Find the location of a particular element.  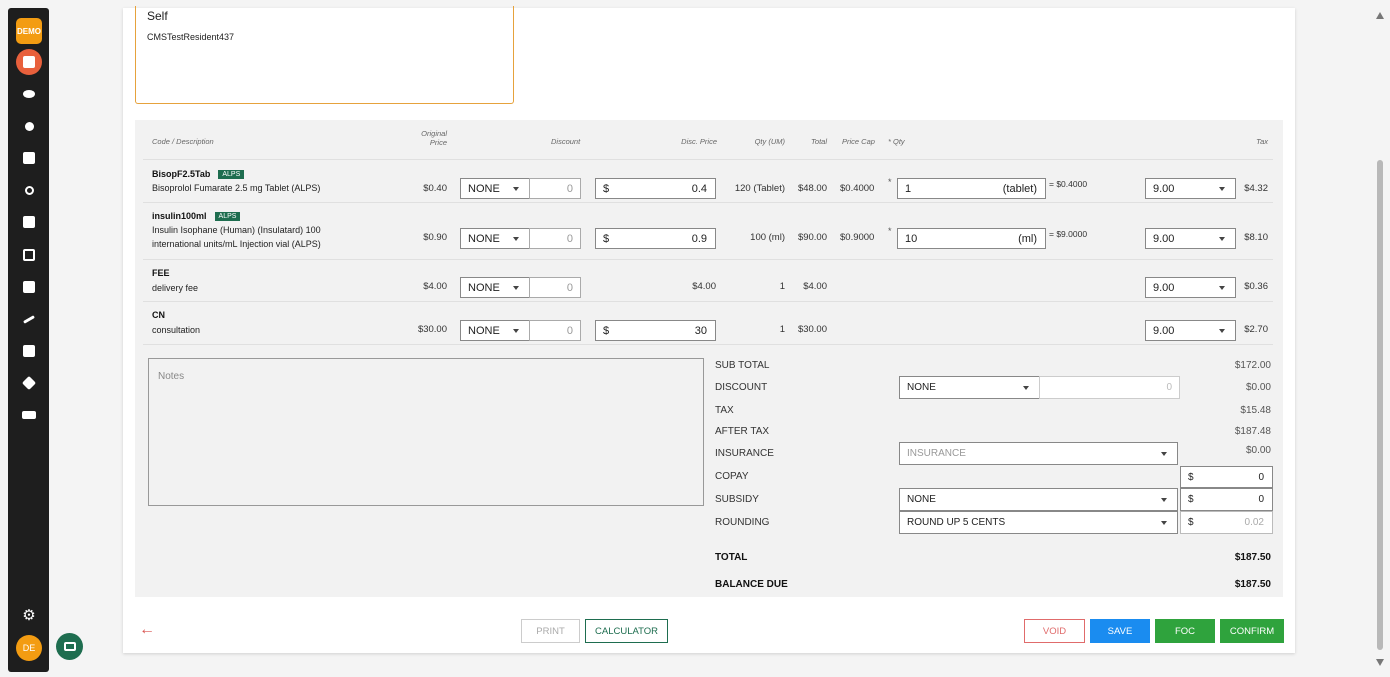

header-price-cap: Price Cap is located at coordinates (858, 141).